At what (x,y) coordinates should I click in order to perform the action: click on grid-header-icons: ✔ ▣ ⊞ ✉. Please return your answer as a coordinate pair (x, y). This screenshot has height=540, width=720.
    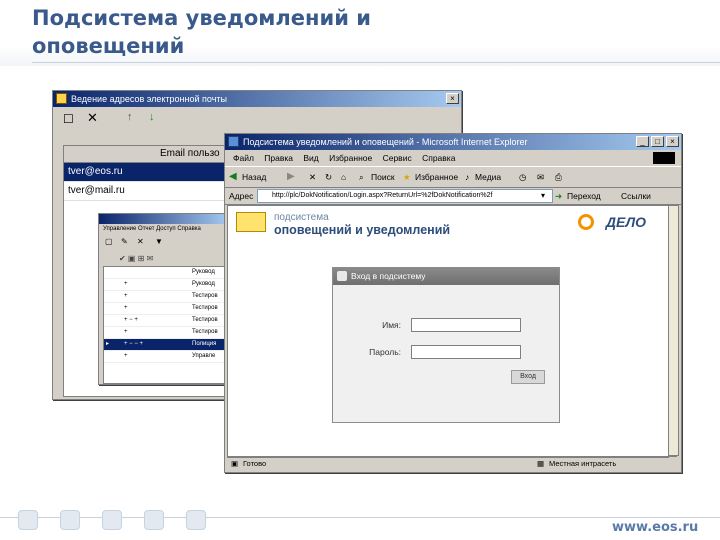
    Looking at the image, I should click on (136, 258).